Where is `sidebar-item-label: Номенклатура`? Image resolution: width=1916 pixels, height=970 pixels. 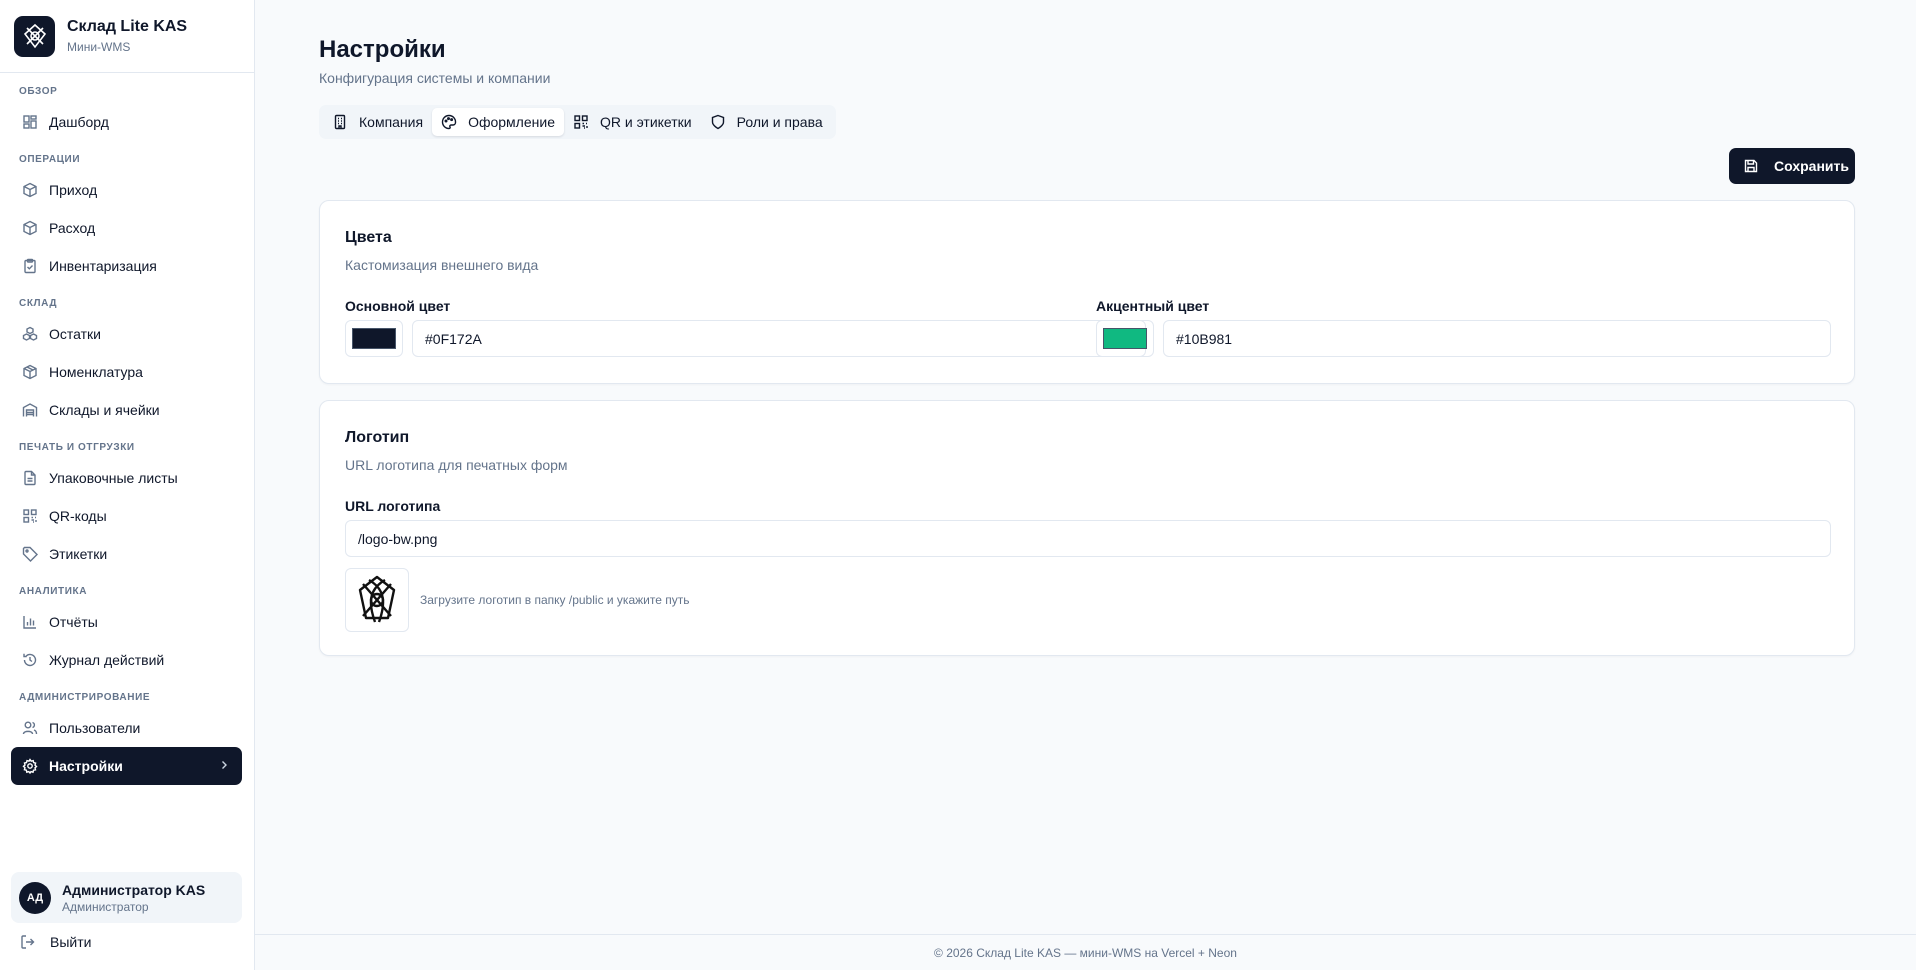
sidebar-item-label: Номенклатура is located at coordinates (96, 372).